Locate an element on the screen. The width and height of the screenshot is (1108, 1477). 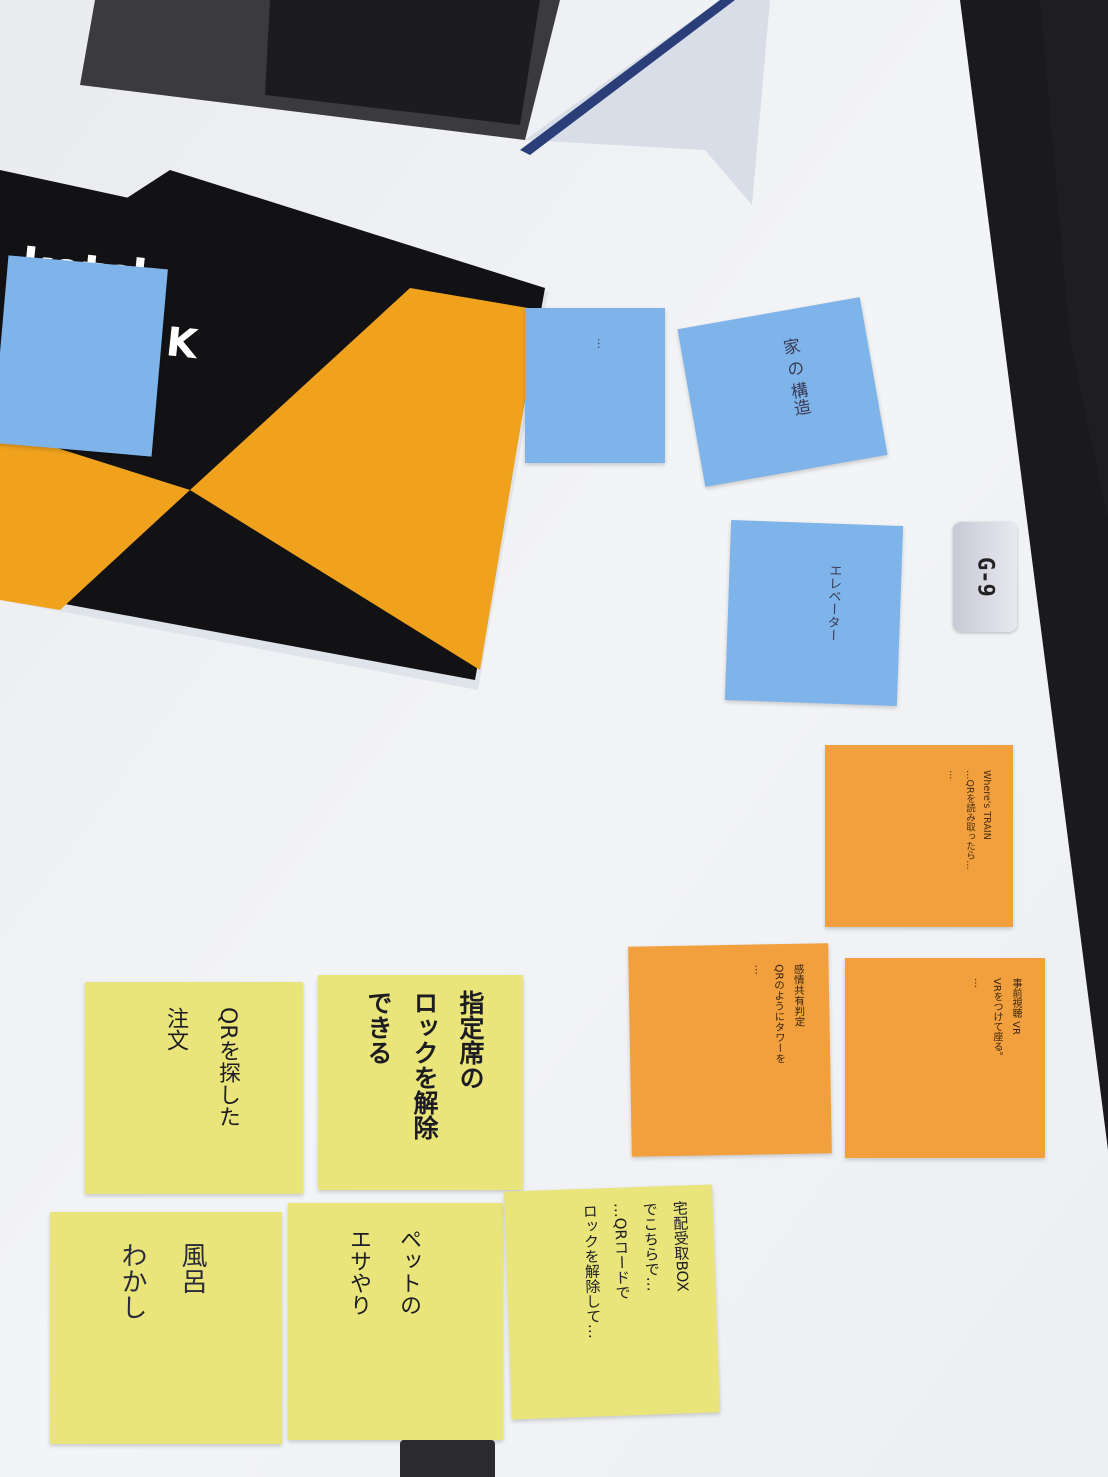
yellow-note-3-text: 風呂 わかし is located at coordinates (162, 1281).